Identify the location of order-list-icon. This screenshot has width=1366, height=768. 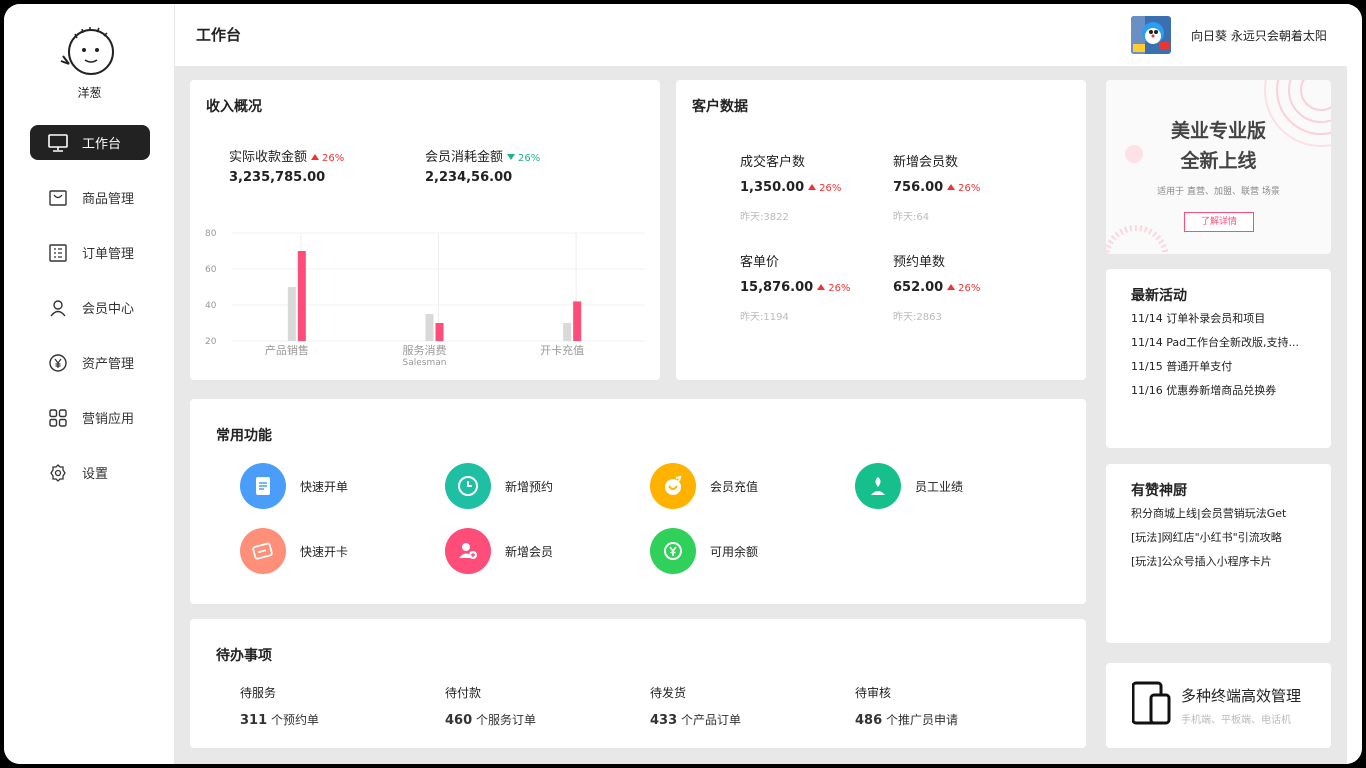
(58, 253).